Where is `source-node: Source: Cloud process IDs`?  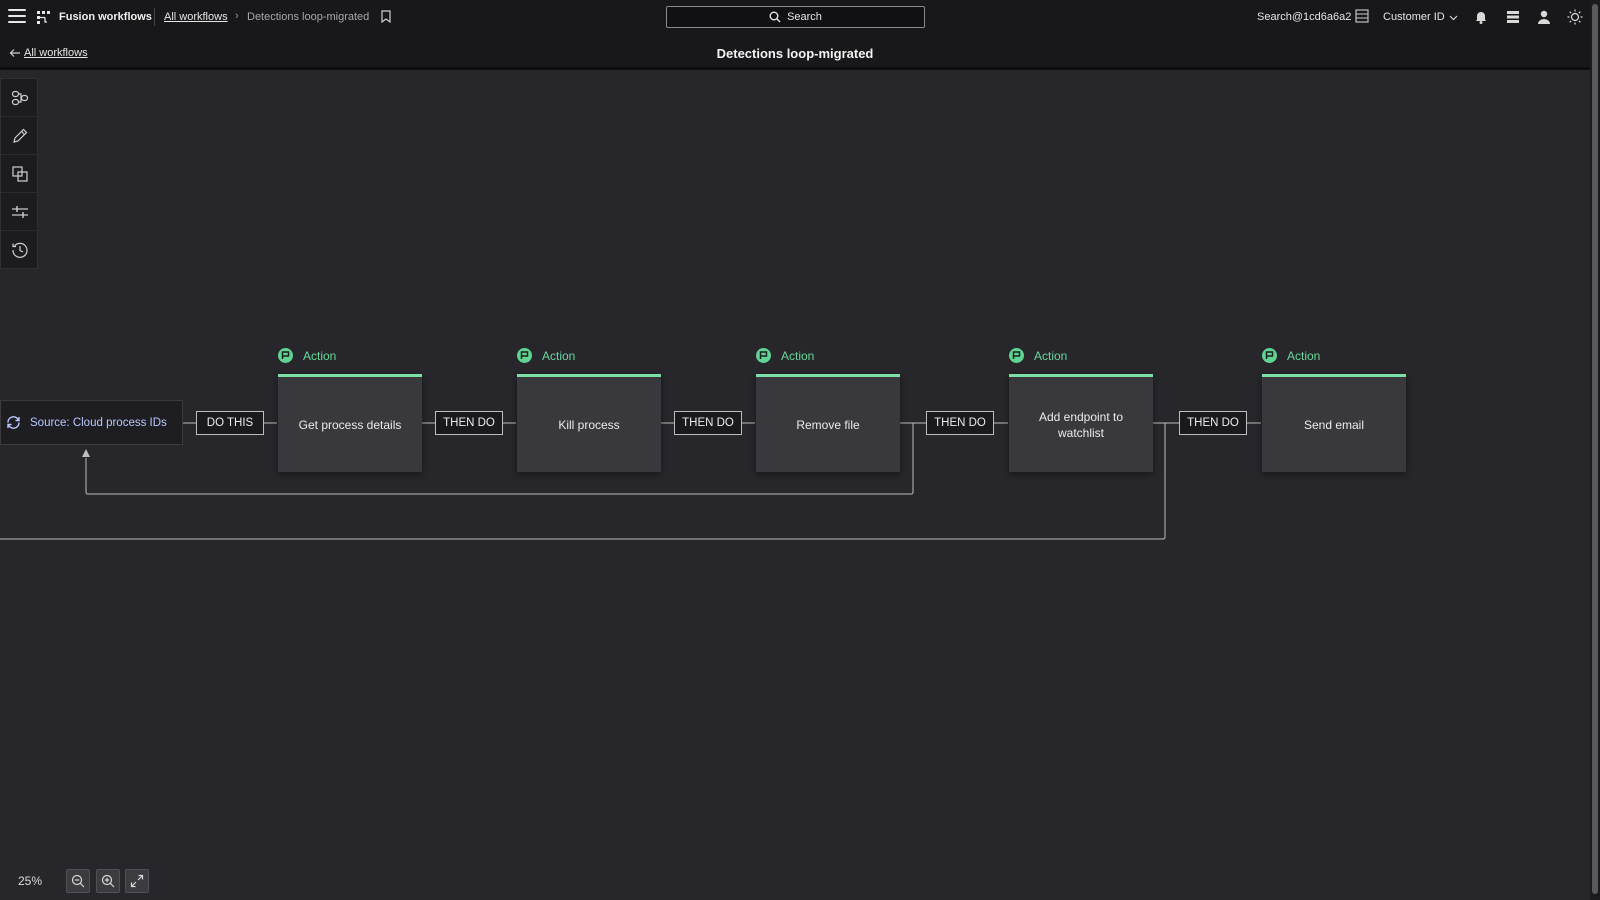 source-node: Source: Cloud process IDs is located at coordinates (91, 422).